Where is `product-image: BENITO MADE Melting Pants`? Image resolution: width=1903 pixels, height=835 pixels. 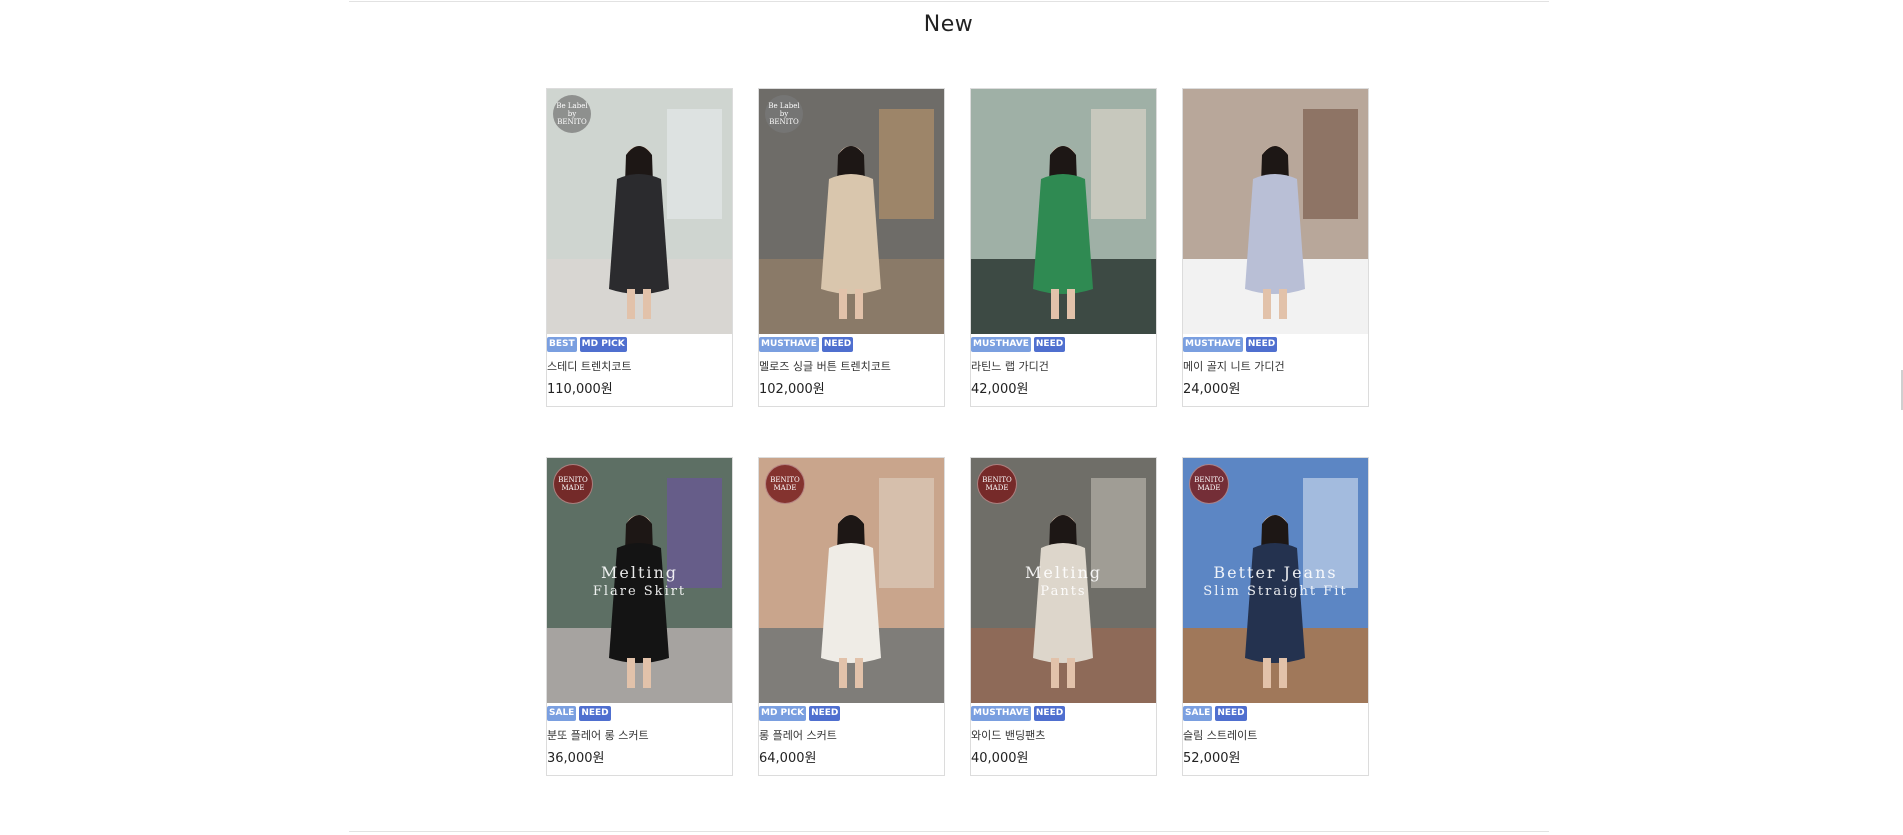
product-image: BENITO MADE Melting Pants is located at coordinates (1063, 580).